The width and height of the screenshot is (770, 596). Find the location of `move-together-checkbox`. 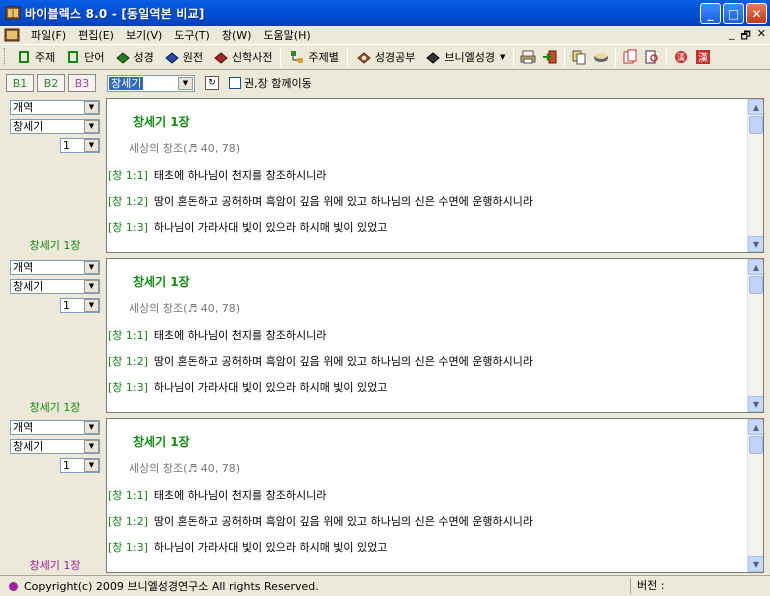

move-together-checkbox is located at coordinates (235, 83).